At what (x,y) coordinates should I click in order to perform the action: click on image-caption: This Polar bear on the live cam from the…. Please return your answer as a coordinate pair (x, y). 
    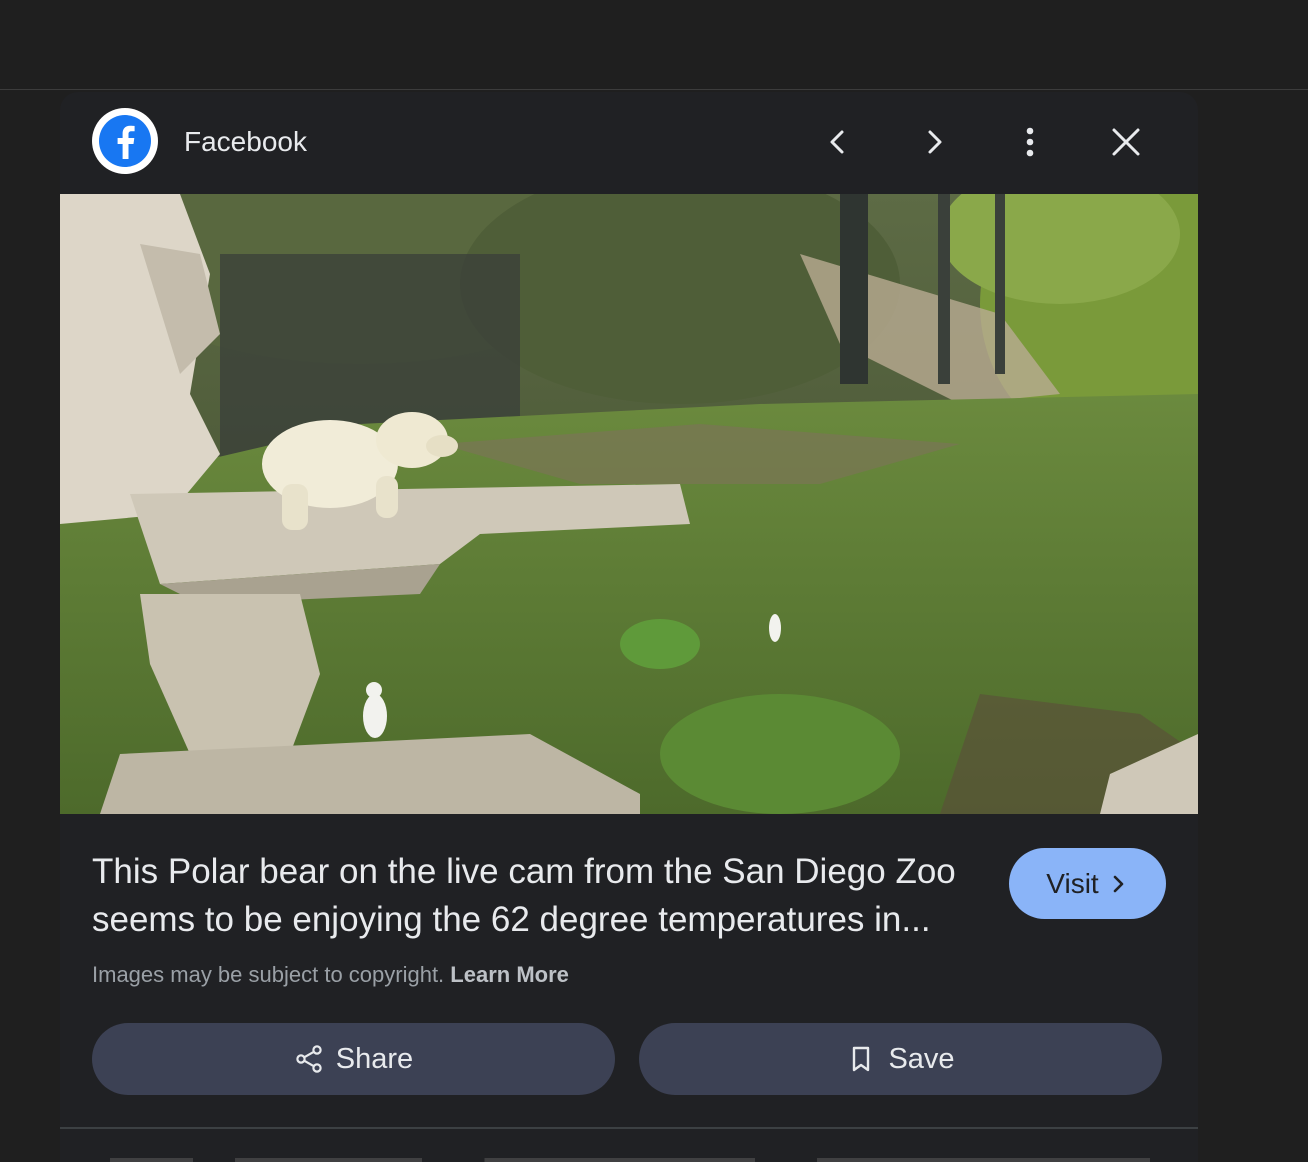
    Looking at the image, I should click on (542, 896).